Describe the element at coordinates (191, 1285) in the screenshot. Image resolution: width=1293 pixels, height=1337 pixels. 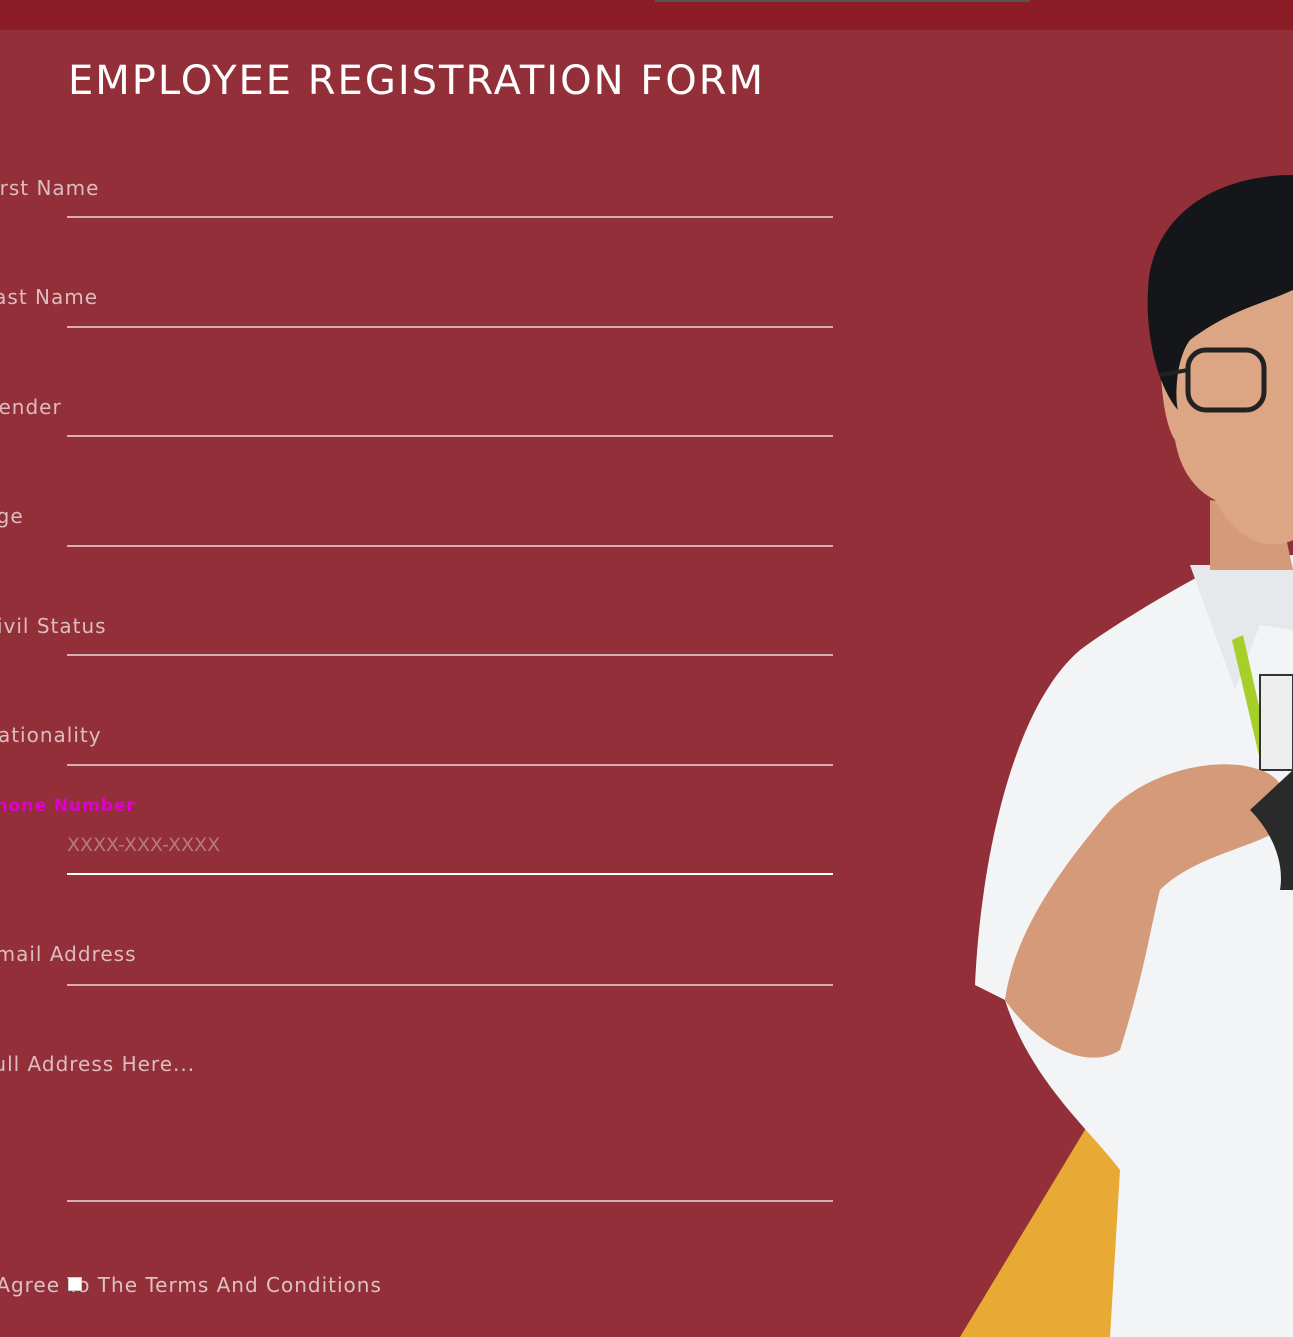
I see `terms-label: I Agree To The Terms And Conditions` at that location.